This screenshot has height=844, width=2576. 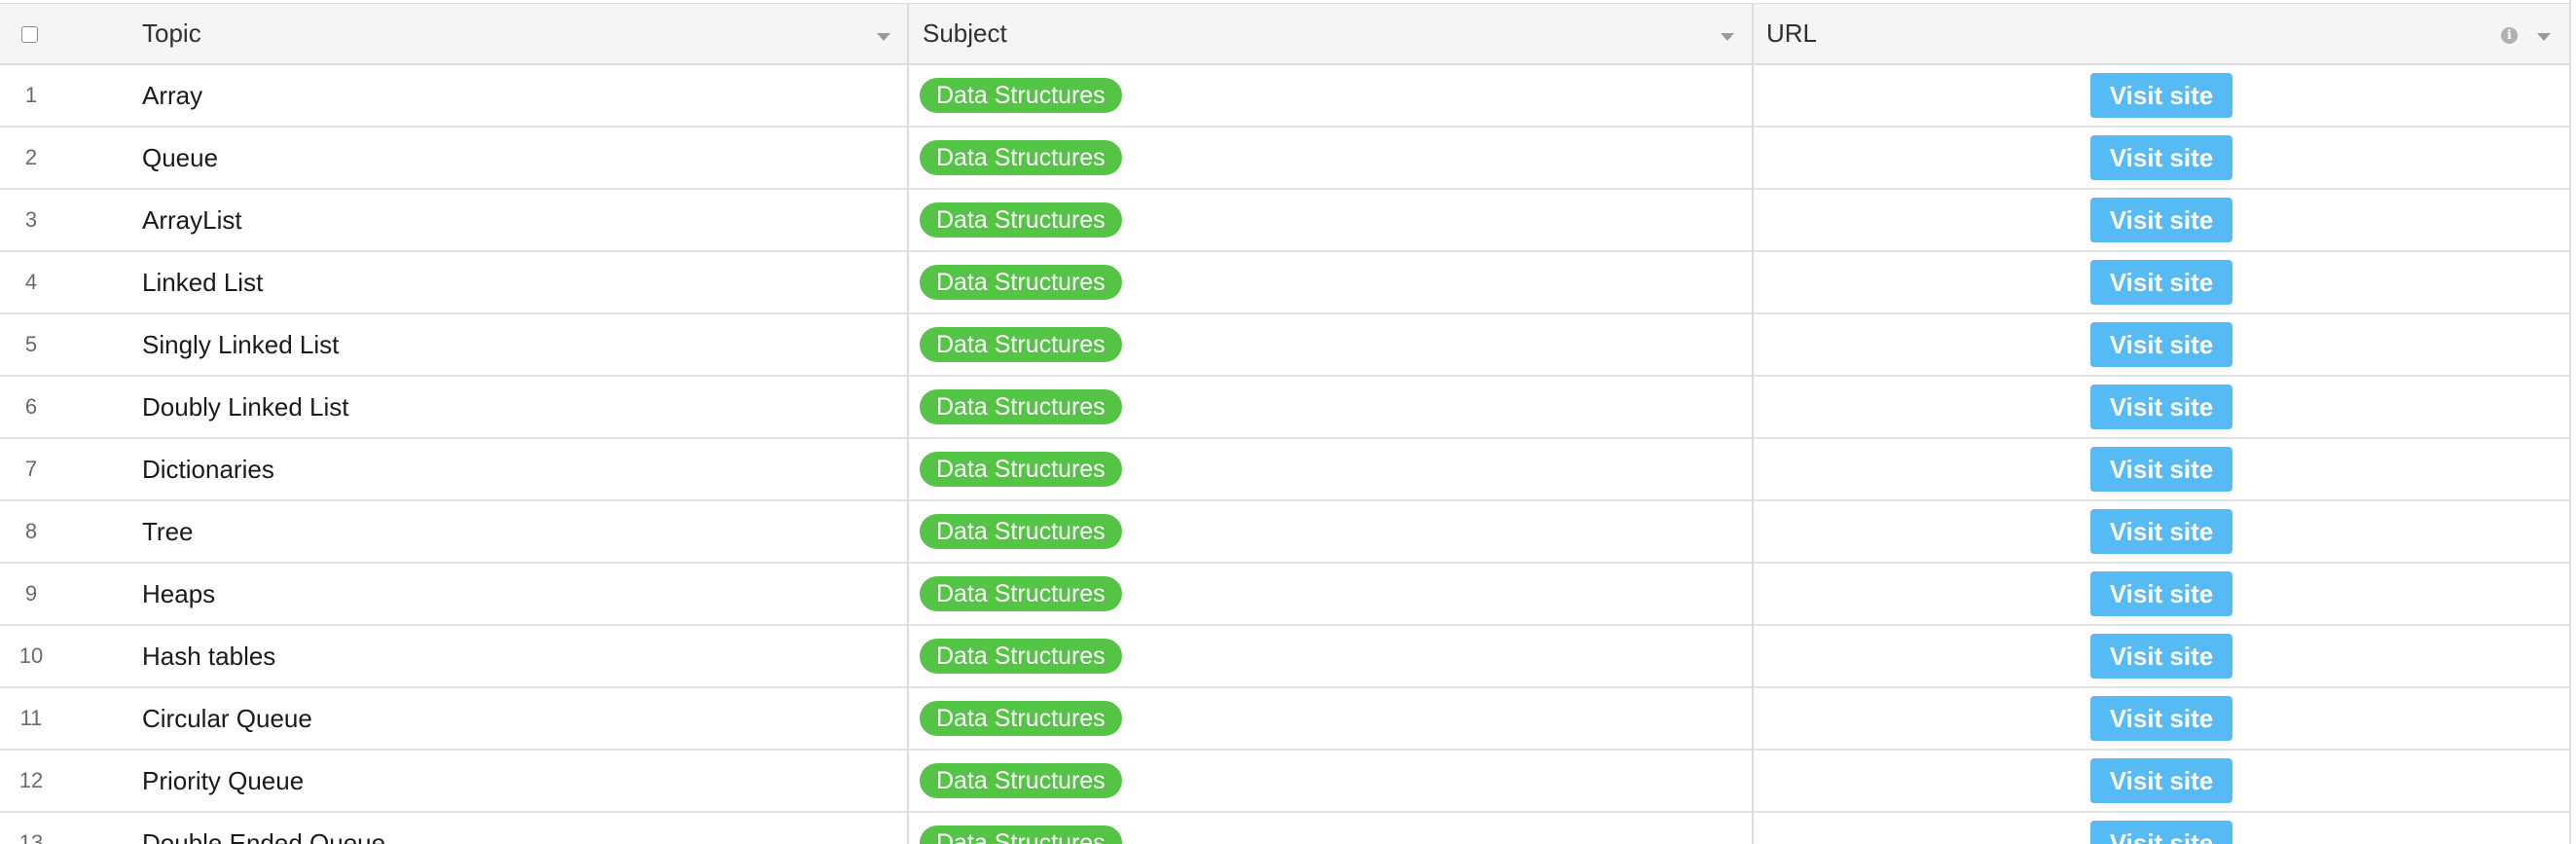 What do you see at coordinates (168, 531) in the screenshot?
I see `topic-cell: Tree` at bounding box center [168, 531].